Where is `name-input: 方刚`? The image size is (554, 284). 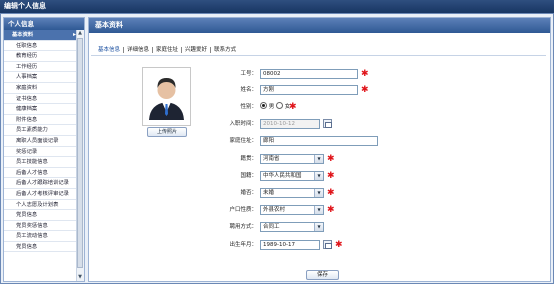 name-input: 方刚 is located at coordinates (309, 90).